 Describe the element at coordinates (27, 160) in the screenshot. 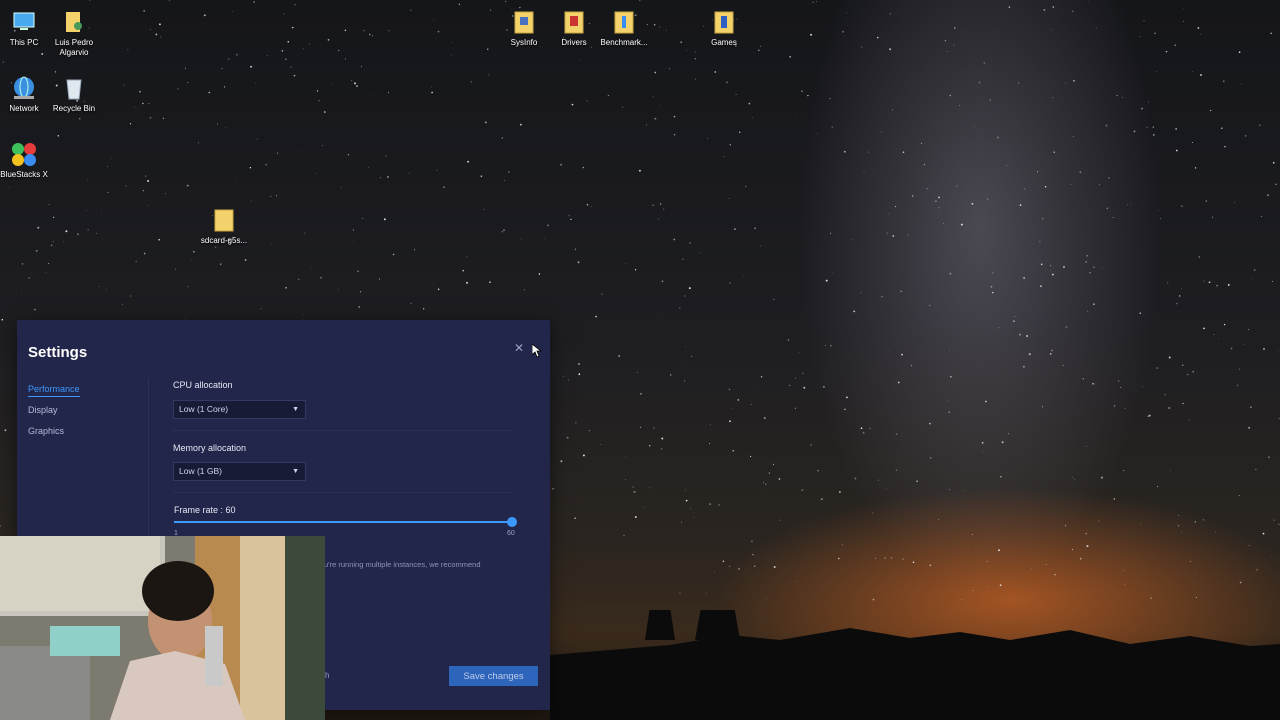

I see `desktop-icon-bluestacks: BlueStacks X` at that location.